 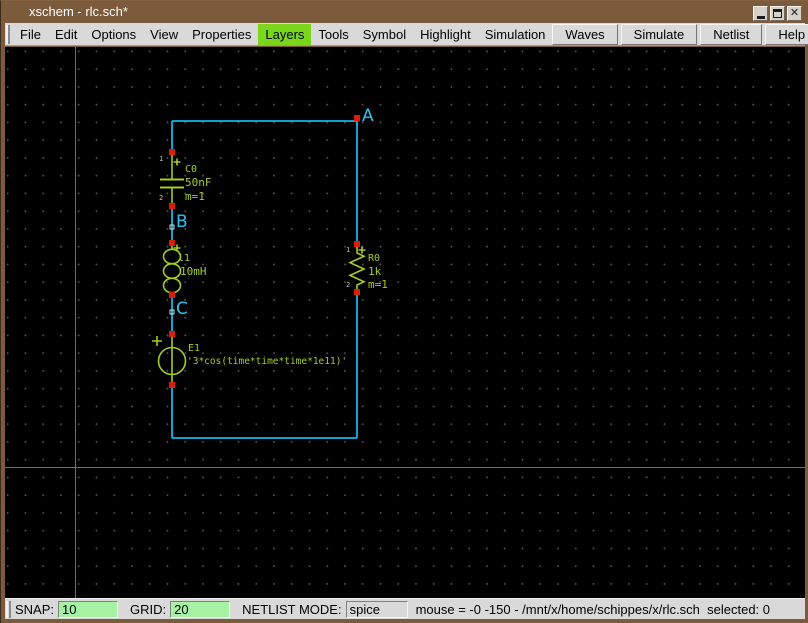 What do you see at coordinates (35, 609) in the screenshot?
I see `snap-label: SNAP:` at bounding box center [35, 609].